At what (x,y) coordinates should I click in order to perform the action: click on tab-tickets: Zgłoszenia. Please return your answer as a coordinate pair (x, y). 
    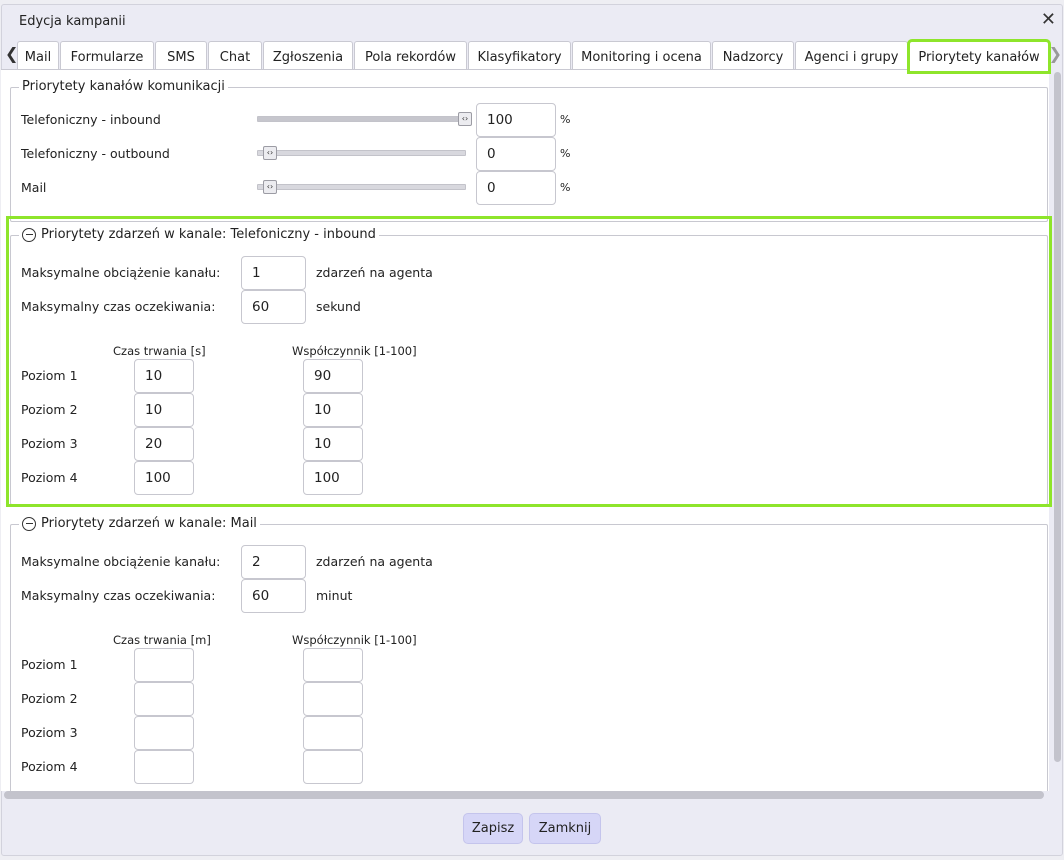
    Looking at the image, I should click on (308, 56).